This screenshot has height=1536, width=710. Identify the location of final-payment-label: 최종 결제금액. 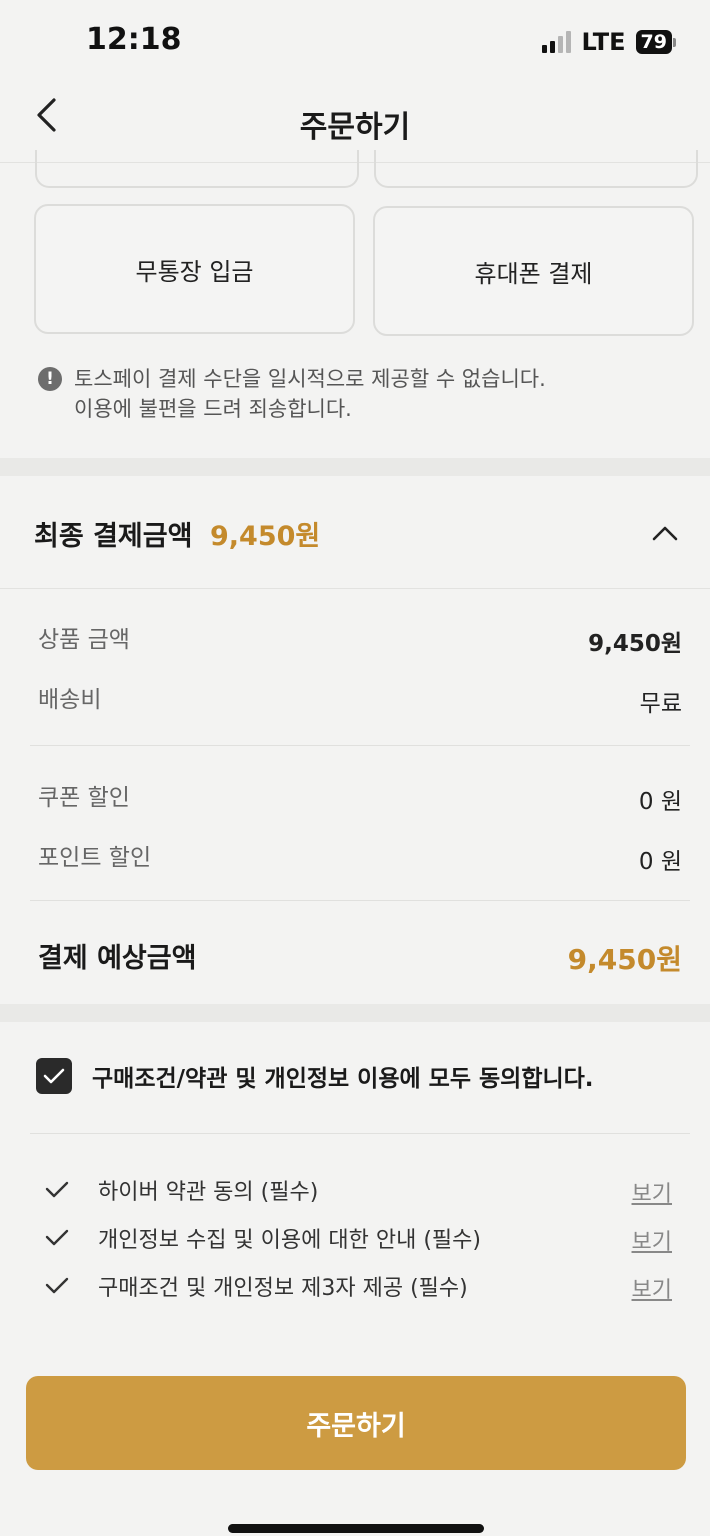
(113, 536).